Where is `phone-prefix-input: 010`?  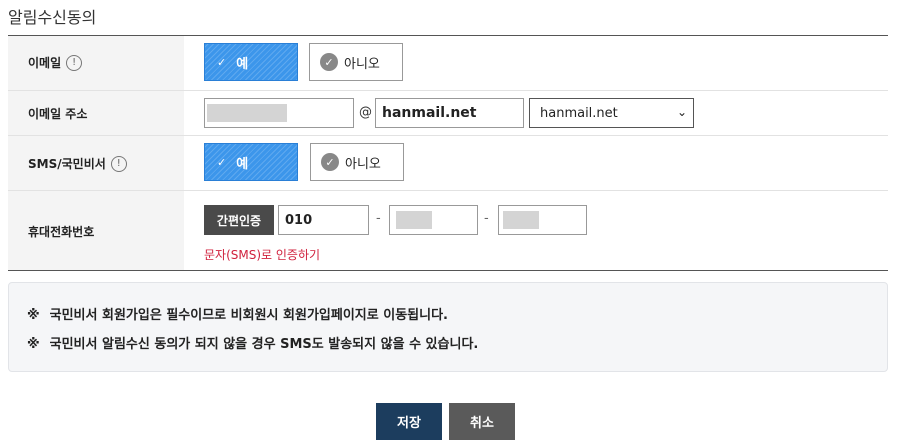 phone-prefix-input: 010 is located at coordinates (323, 220).